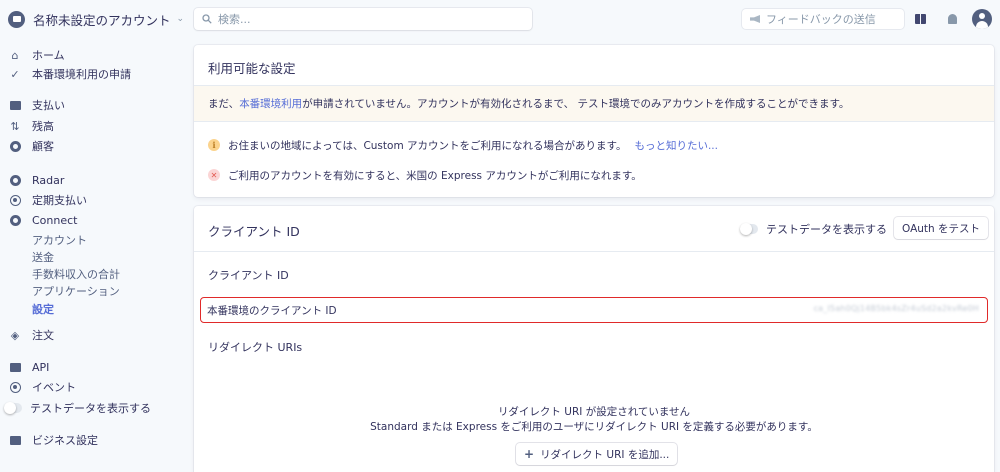 The image size is (1000, 472). What do you see at coordinates (15, 146) in the screenshot?
I see `customers-icon` at bounding box center [15, 146].